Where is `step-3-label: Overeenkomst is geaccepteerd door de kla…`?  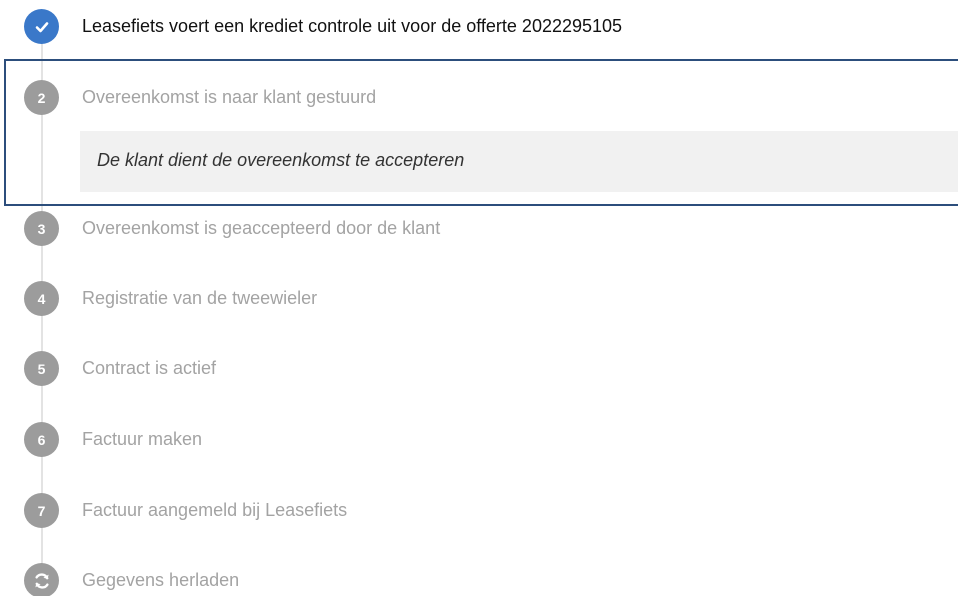
step-3-label: Overeenkomst is geaccepteerd door de kla… is located at coordinates (261, 228).